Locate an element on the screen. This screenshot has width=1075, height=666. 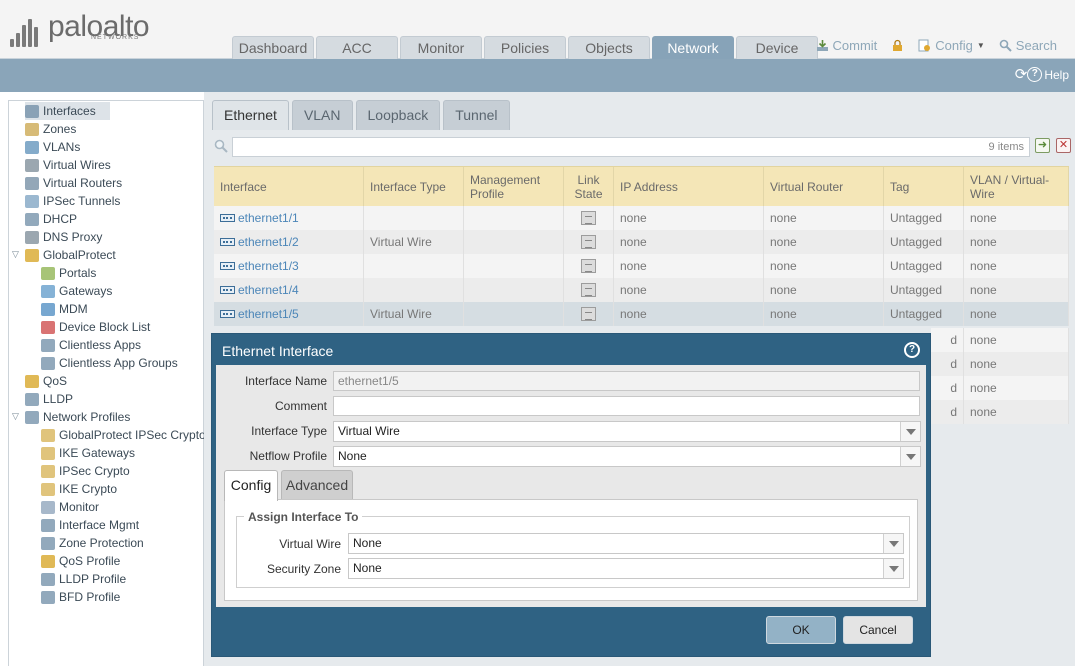
sidebar-item-ipsec-crypto: IPSec Crypto is located at coordinates (85, 471).